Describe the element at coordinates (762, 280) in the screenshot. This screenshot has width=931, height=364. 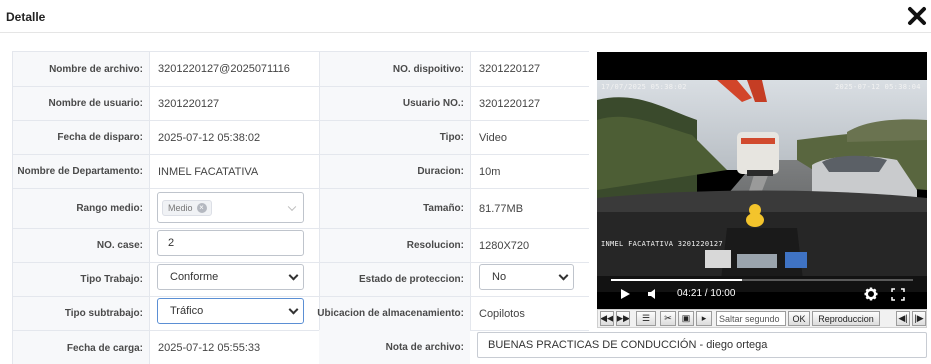
I see `progress-bar` at that location.